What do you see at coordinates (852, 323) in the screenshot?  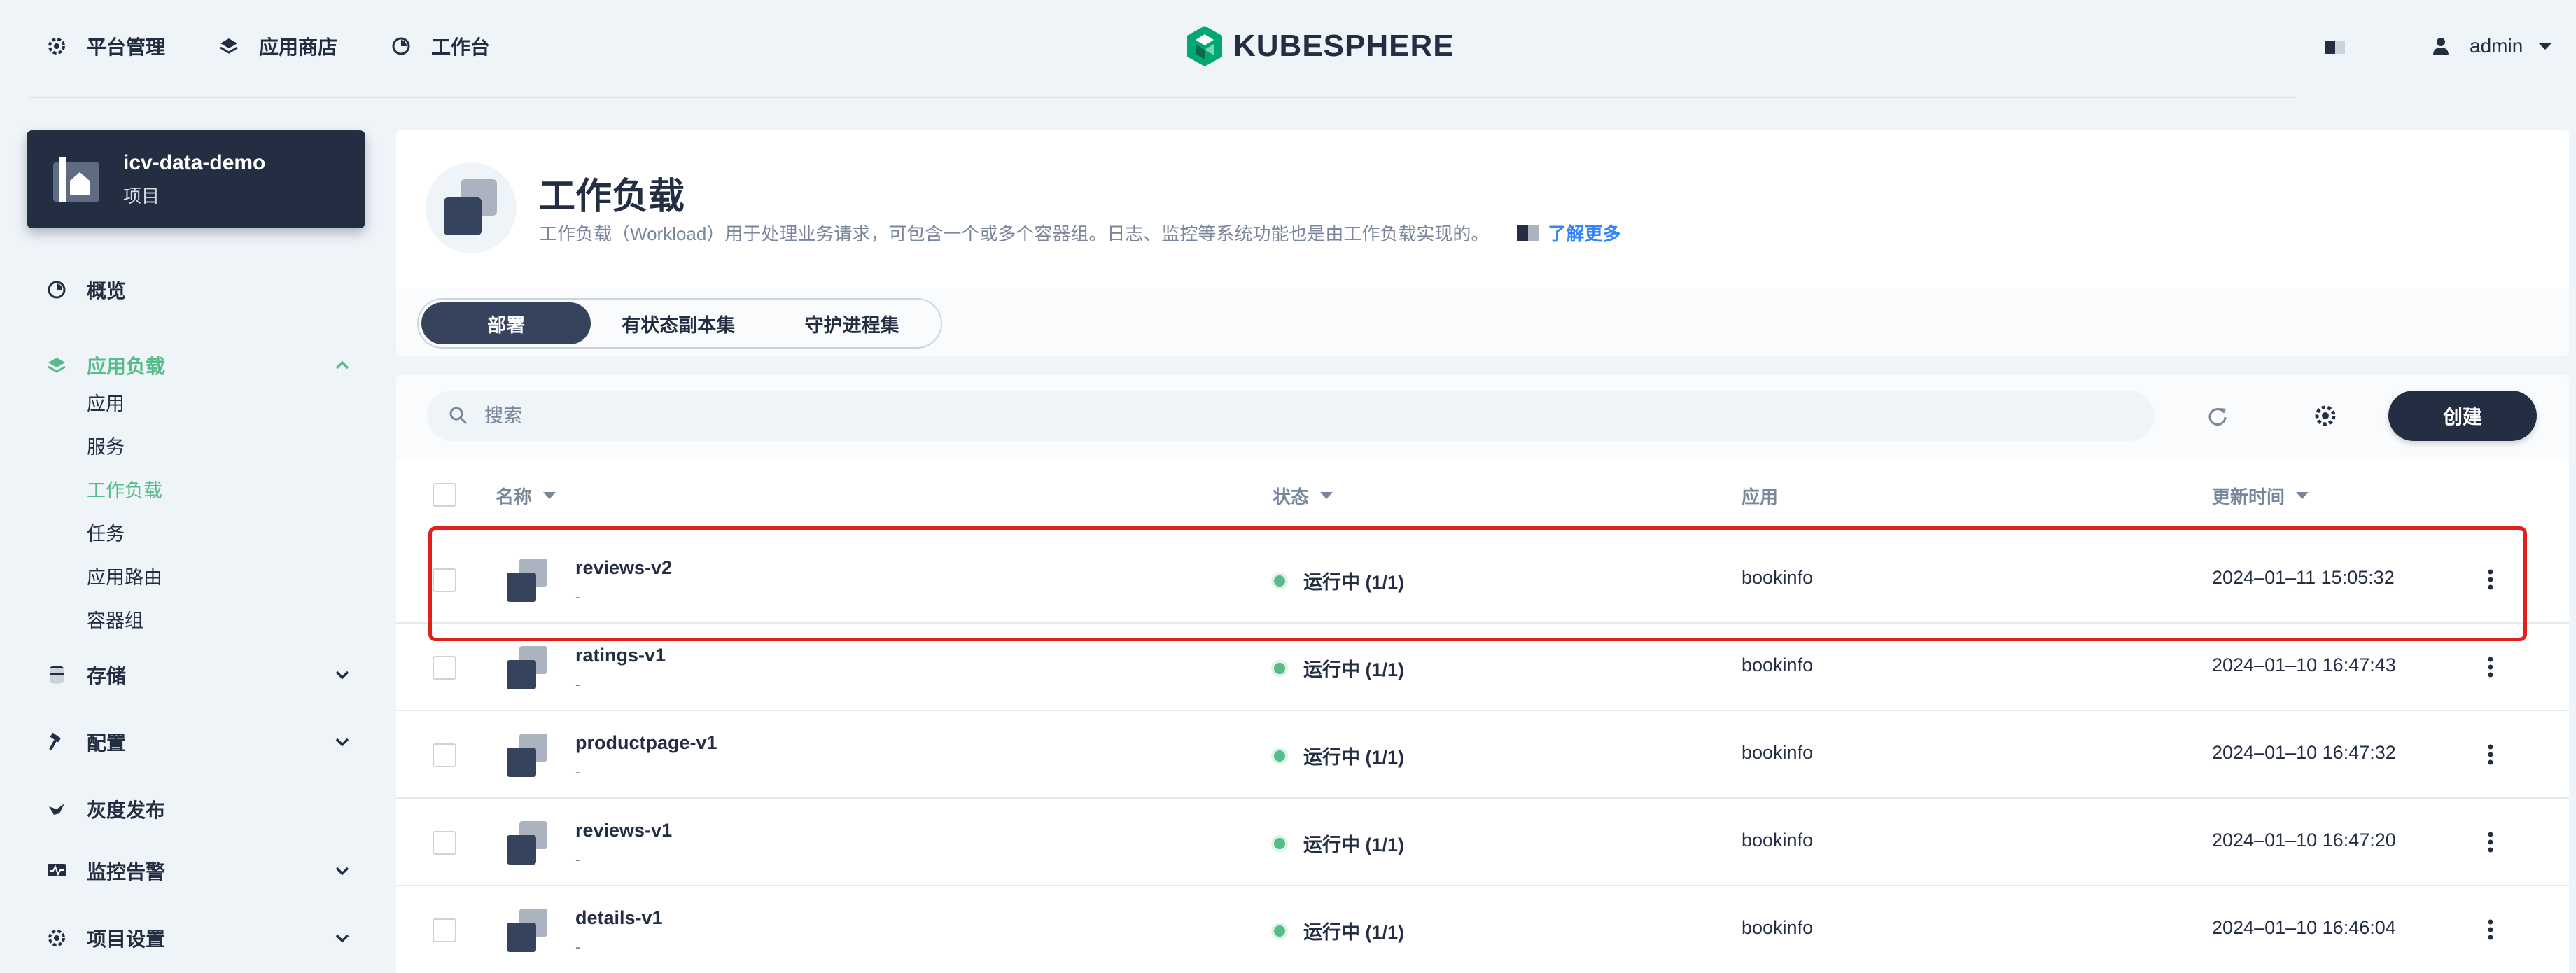 I see `tab-daemonsets: 守护进程集` at bounding box center [852, 323].